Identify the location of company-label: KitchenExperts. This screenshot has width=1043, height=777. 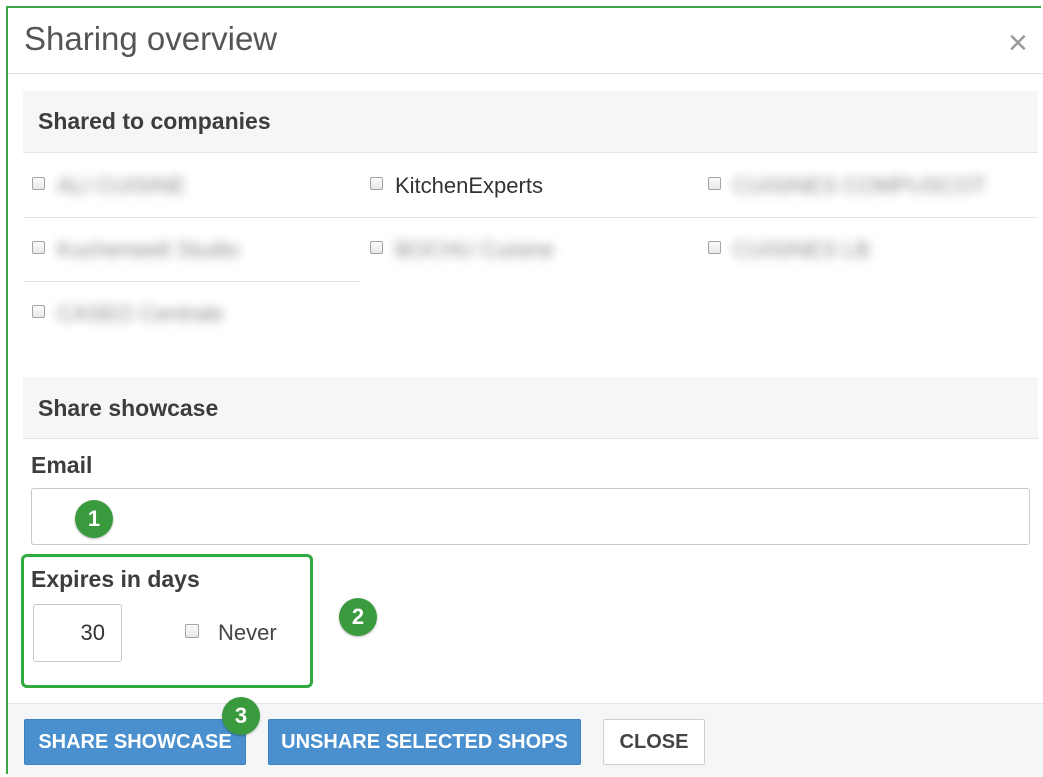
(469, 185).